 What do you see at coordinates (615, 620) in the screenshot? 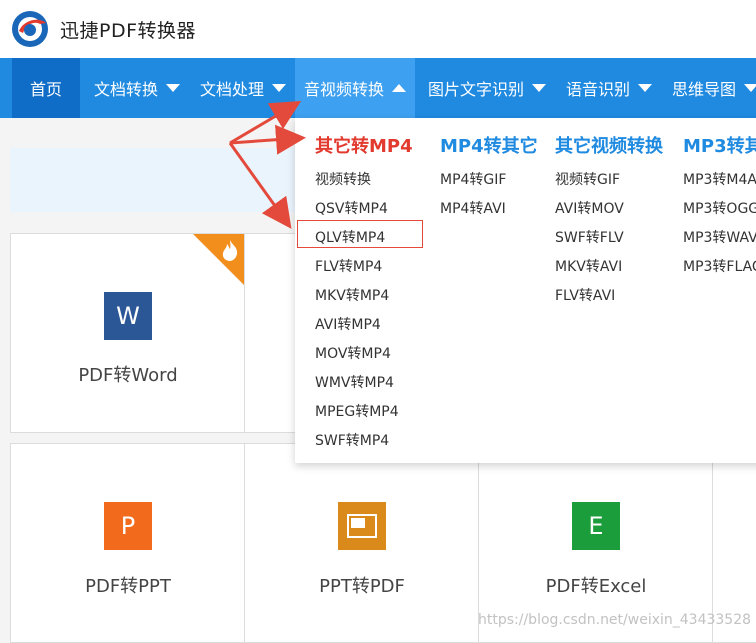
I see `watermark: https://blog.csdn.net/weixin_43433528` at bounding box center [615, 620].